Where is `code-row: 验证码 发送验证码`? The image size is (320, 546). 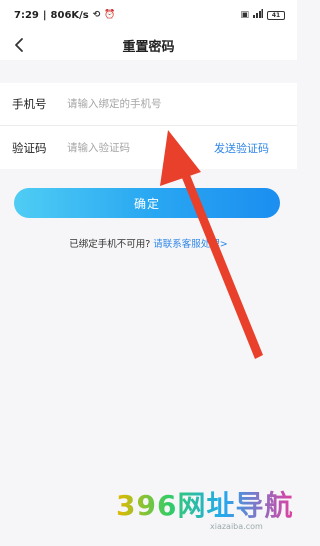 code-row: 验证码 发送验证码 is located at coordinates (148, 147).